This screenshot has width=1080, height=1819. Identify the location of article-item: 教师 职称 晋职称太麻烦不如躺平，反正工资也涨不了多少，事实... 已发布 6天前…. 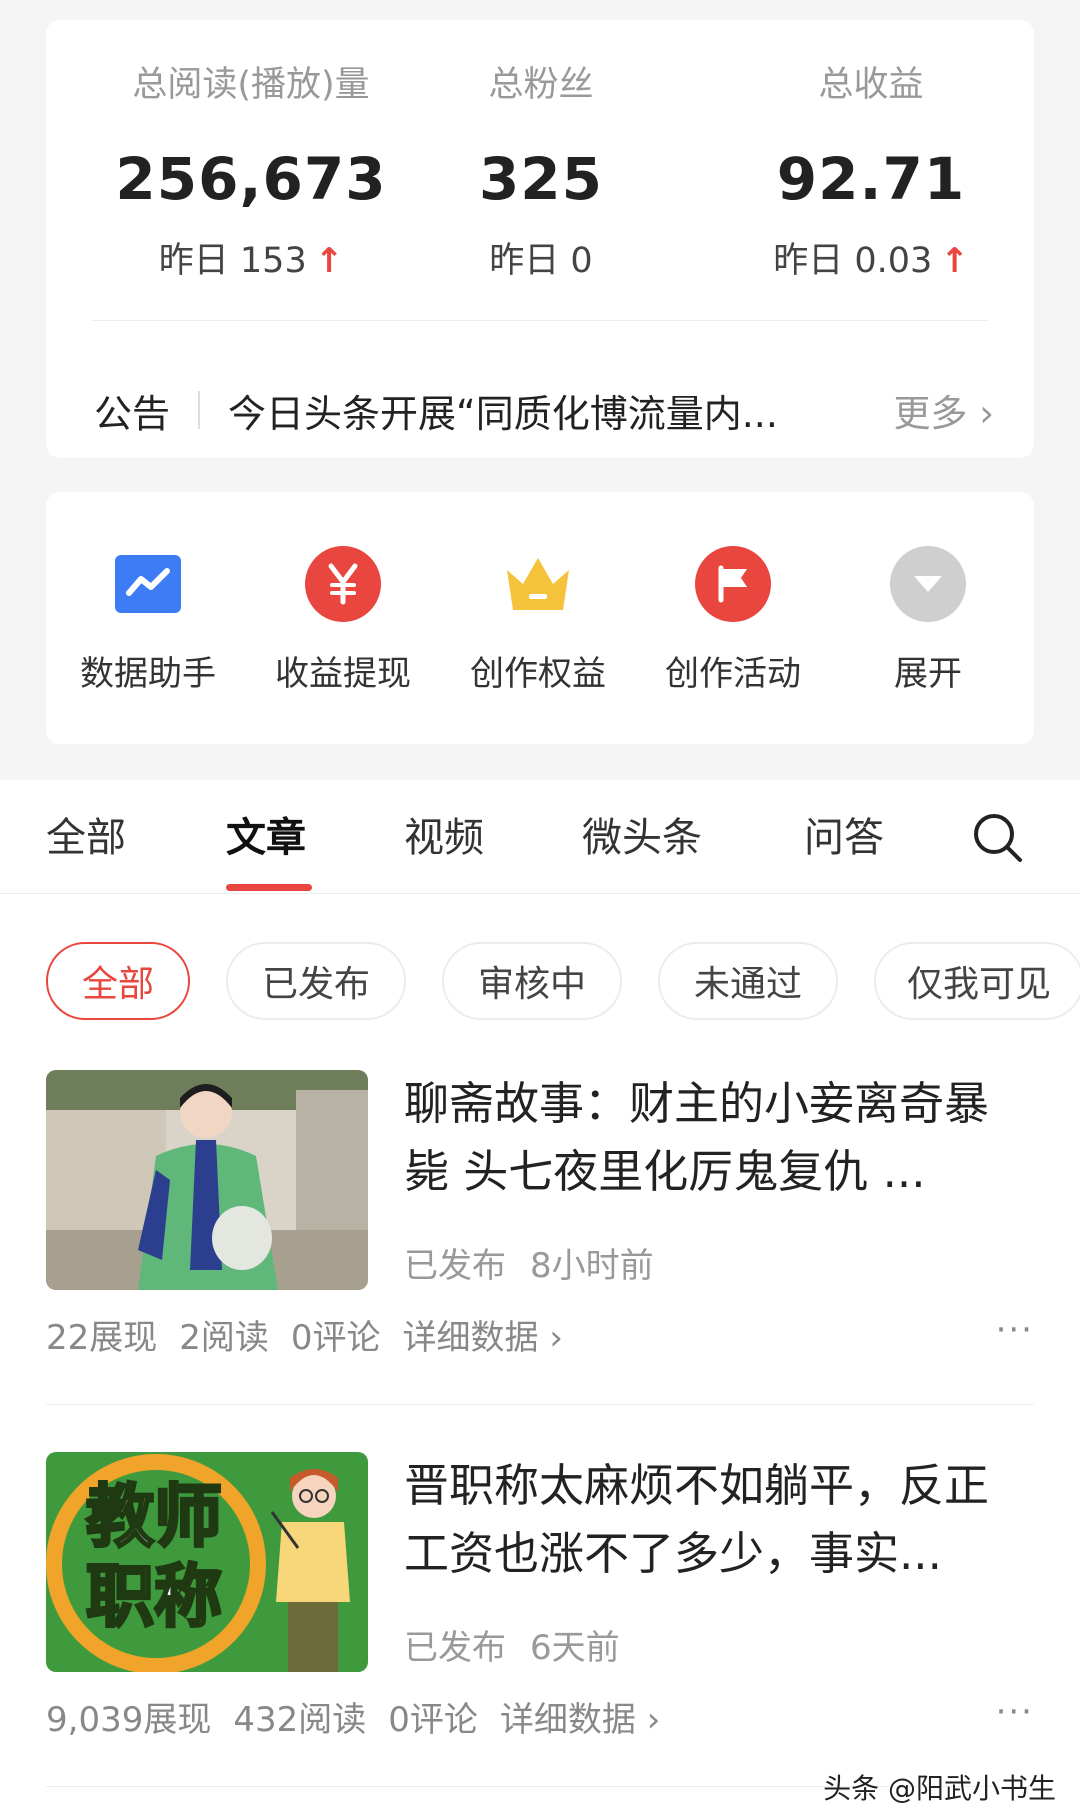
(540, 1597).